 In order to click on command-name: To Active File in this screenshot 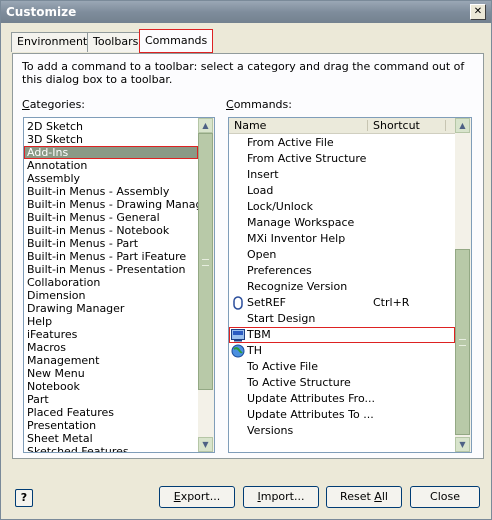, I will do `click(283, 366)`.